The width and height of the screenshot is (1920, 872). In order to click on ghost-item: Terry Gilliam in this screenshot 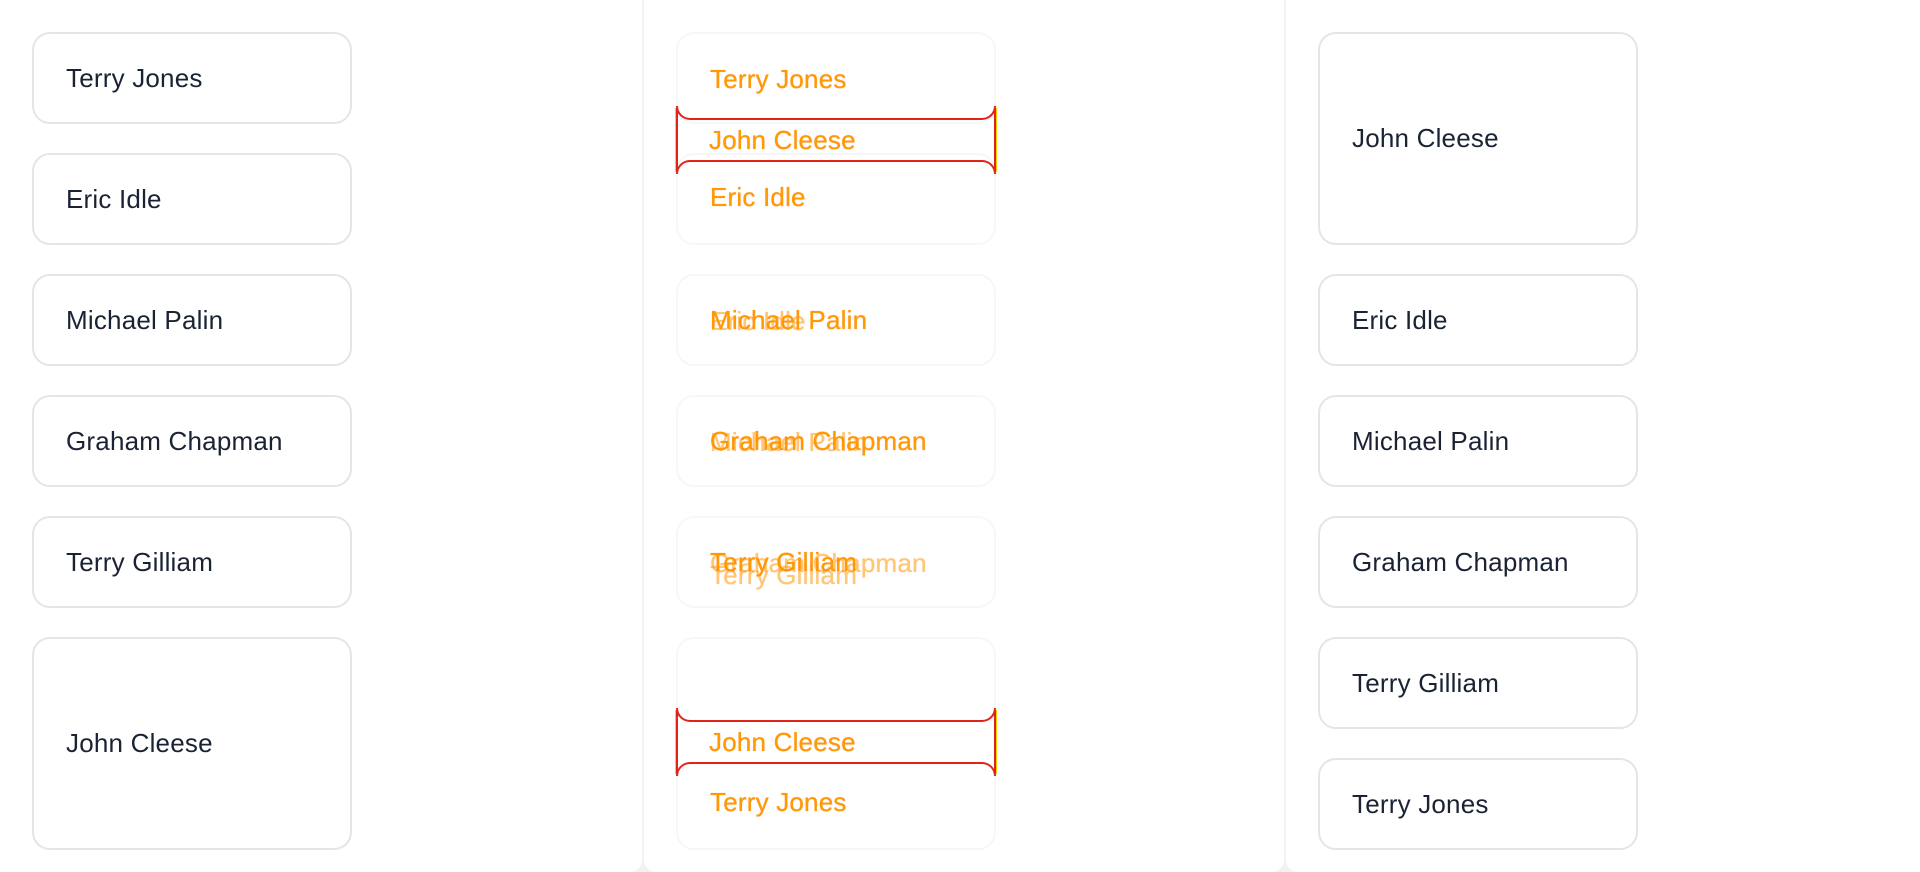, I will do `click(836, 562)`.